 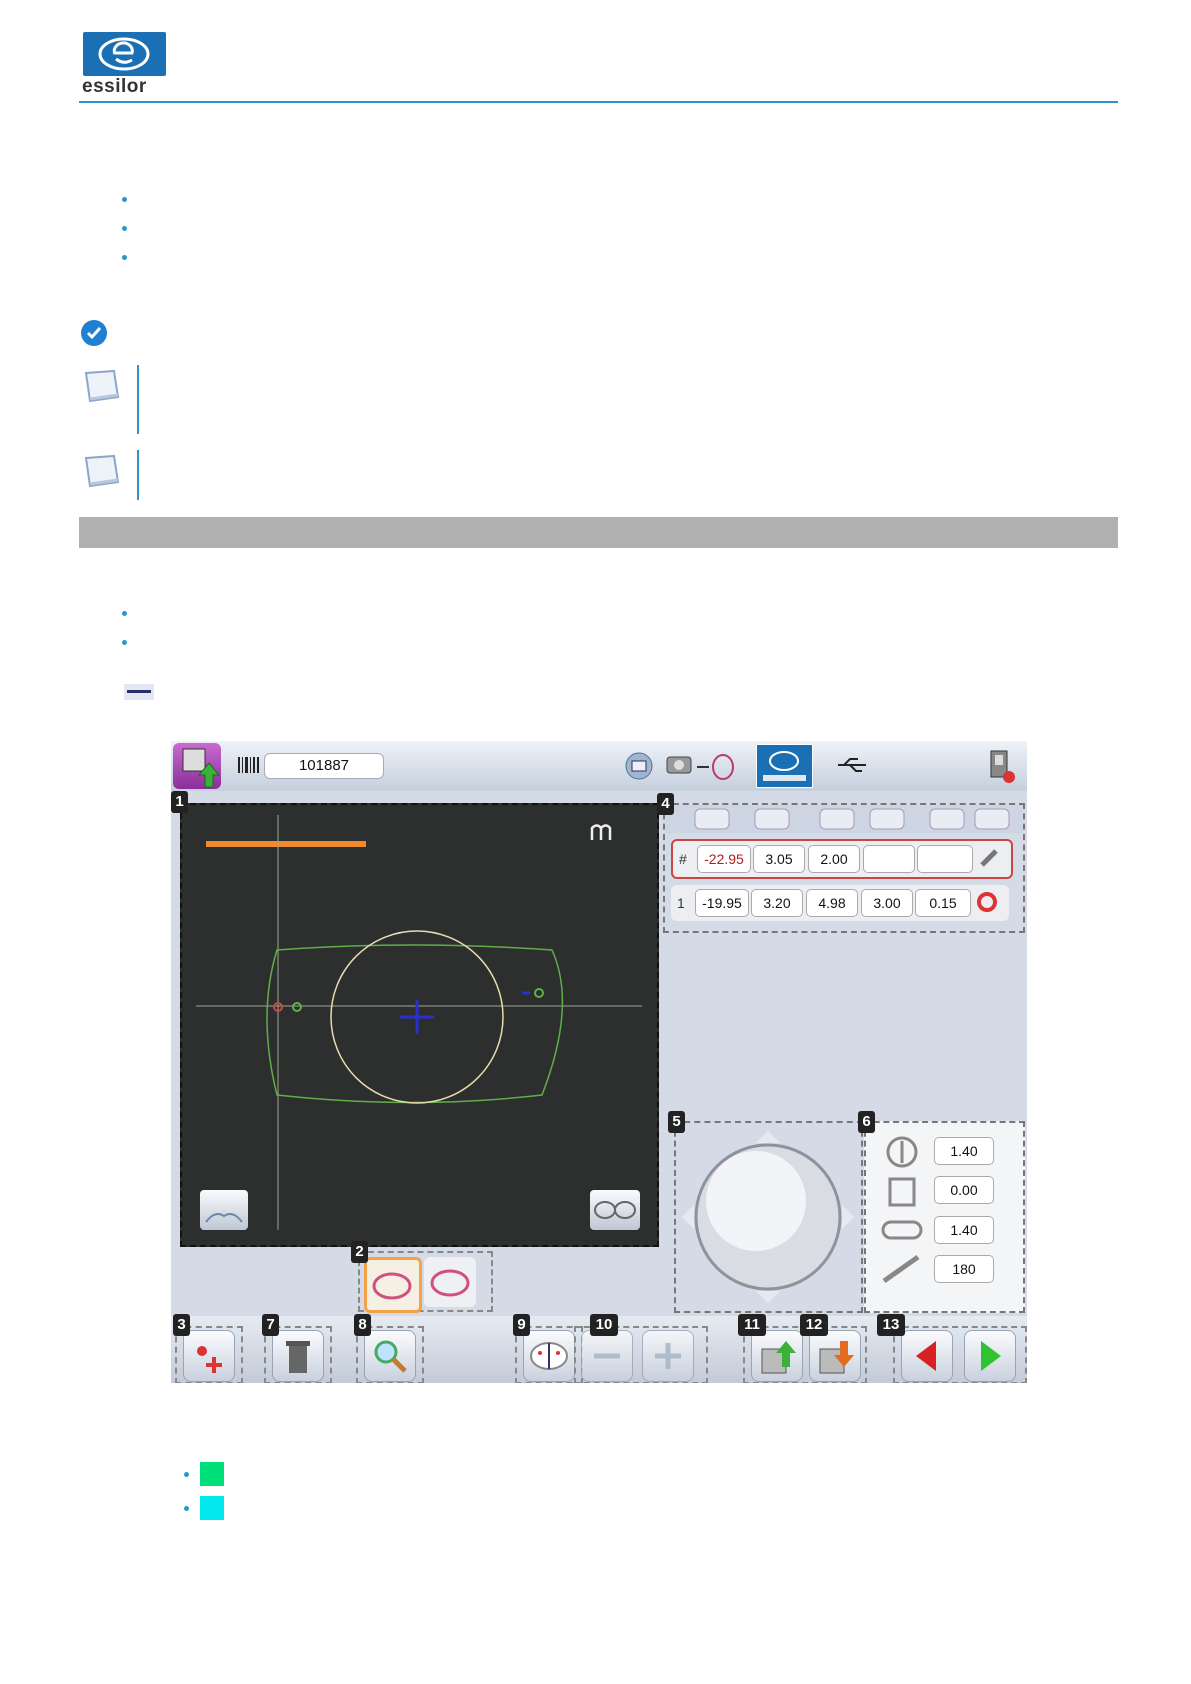 What do you see at coordinates (943, 903) in the screenshot?
I see `value-cell: 0.15` at bounding box center [943, 903].